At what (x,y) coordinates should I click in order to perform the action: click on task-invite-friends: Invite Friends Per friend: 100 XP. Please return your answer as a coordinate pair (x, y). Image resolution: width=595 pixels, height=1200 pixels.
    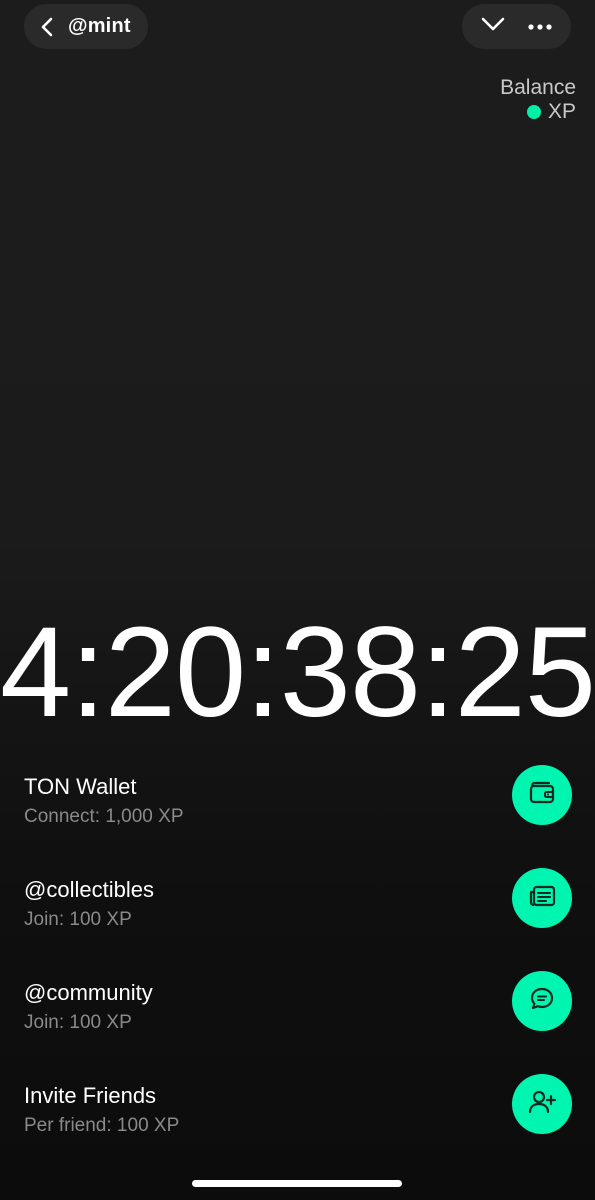
    Looking at the image, I should click on (298, 1109).